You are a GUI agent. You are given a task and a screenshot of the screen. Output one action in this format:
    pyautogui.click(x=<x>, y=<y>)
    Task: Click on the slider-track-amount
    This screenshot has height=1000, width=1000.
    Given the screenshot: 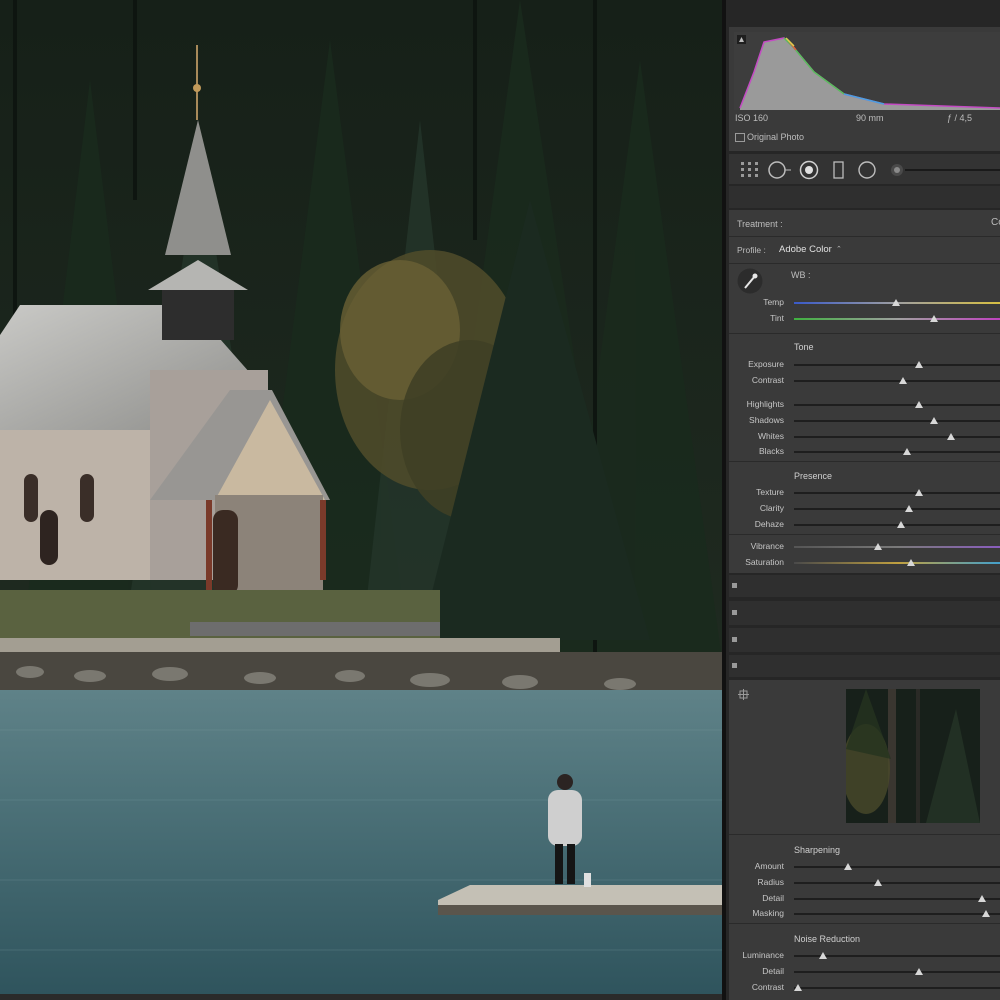 What is the action you would take?
    pyautogui.click(x=897, y=867)
    